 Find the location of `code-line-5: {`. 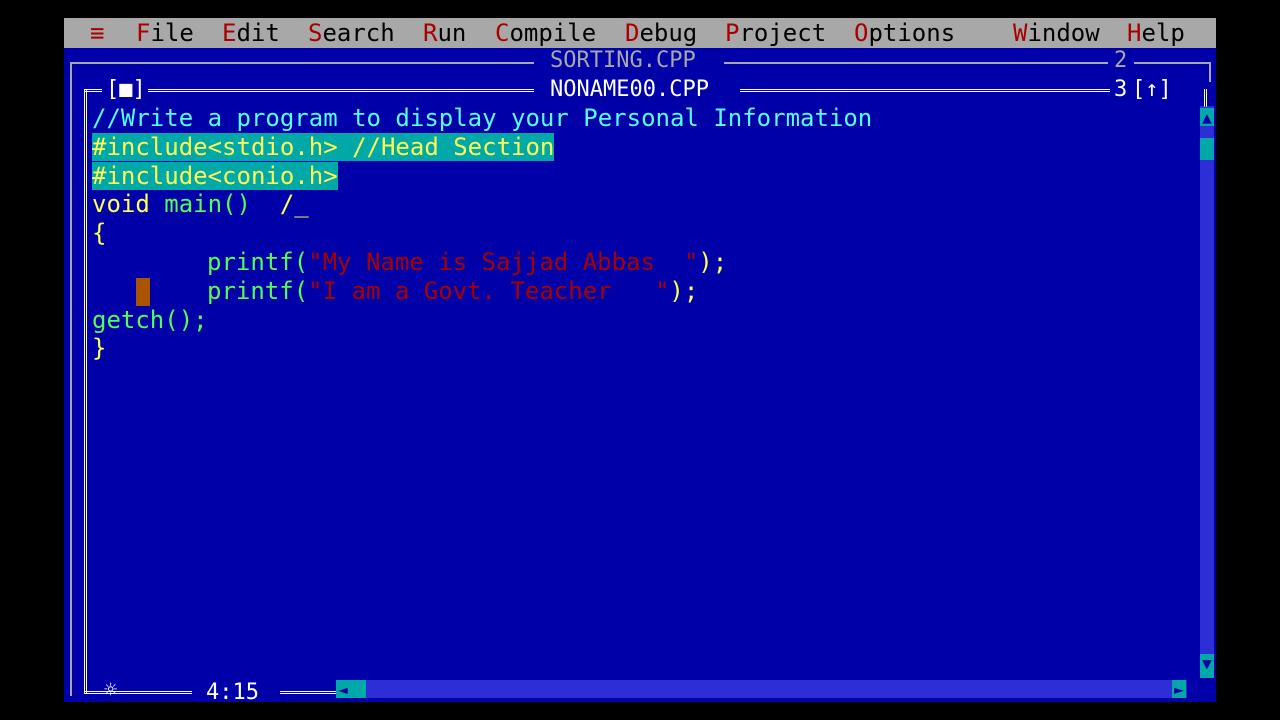

code-line-5: { is located at coordinates (99, 233).